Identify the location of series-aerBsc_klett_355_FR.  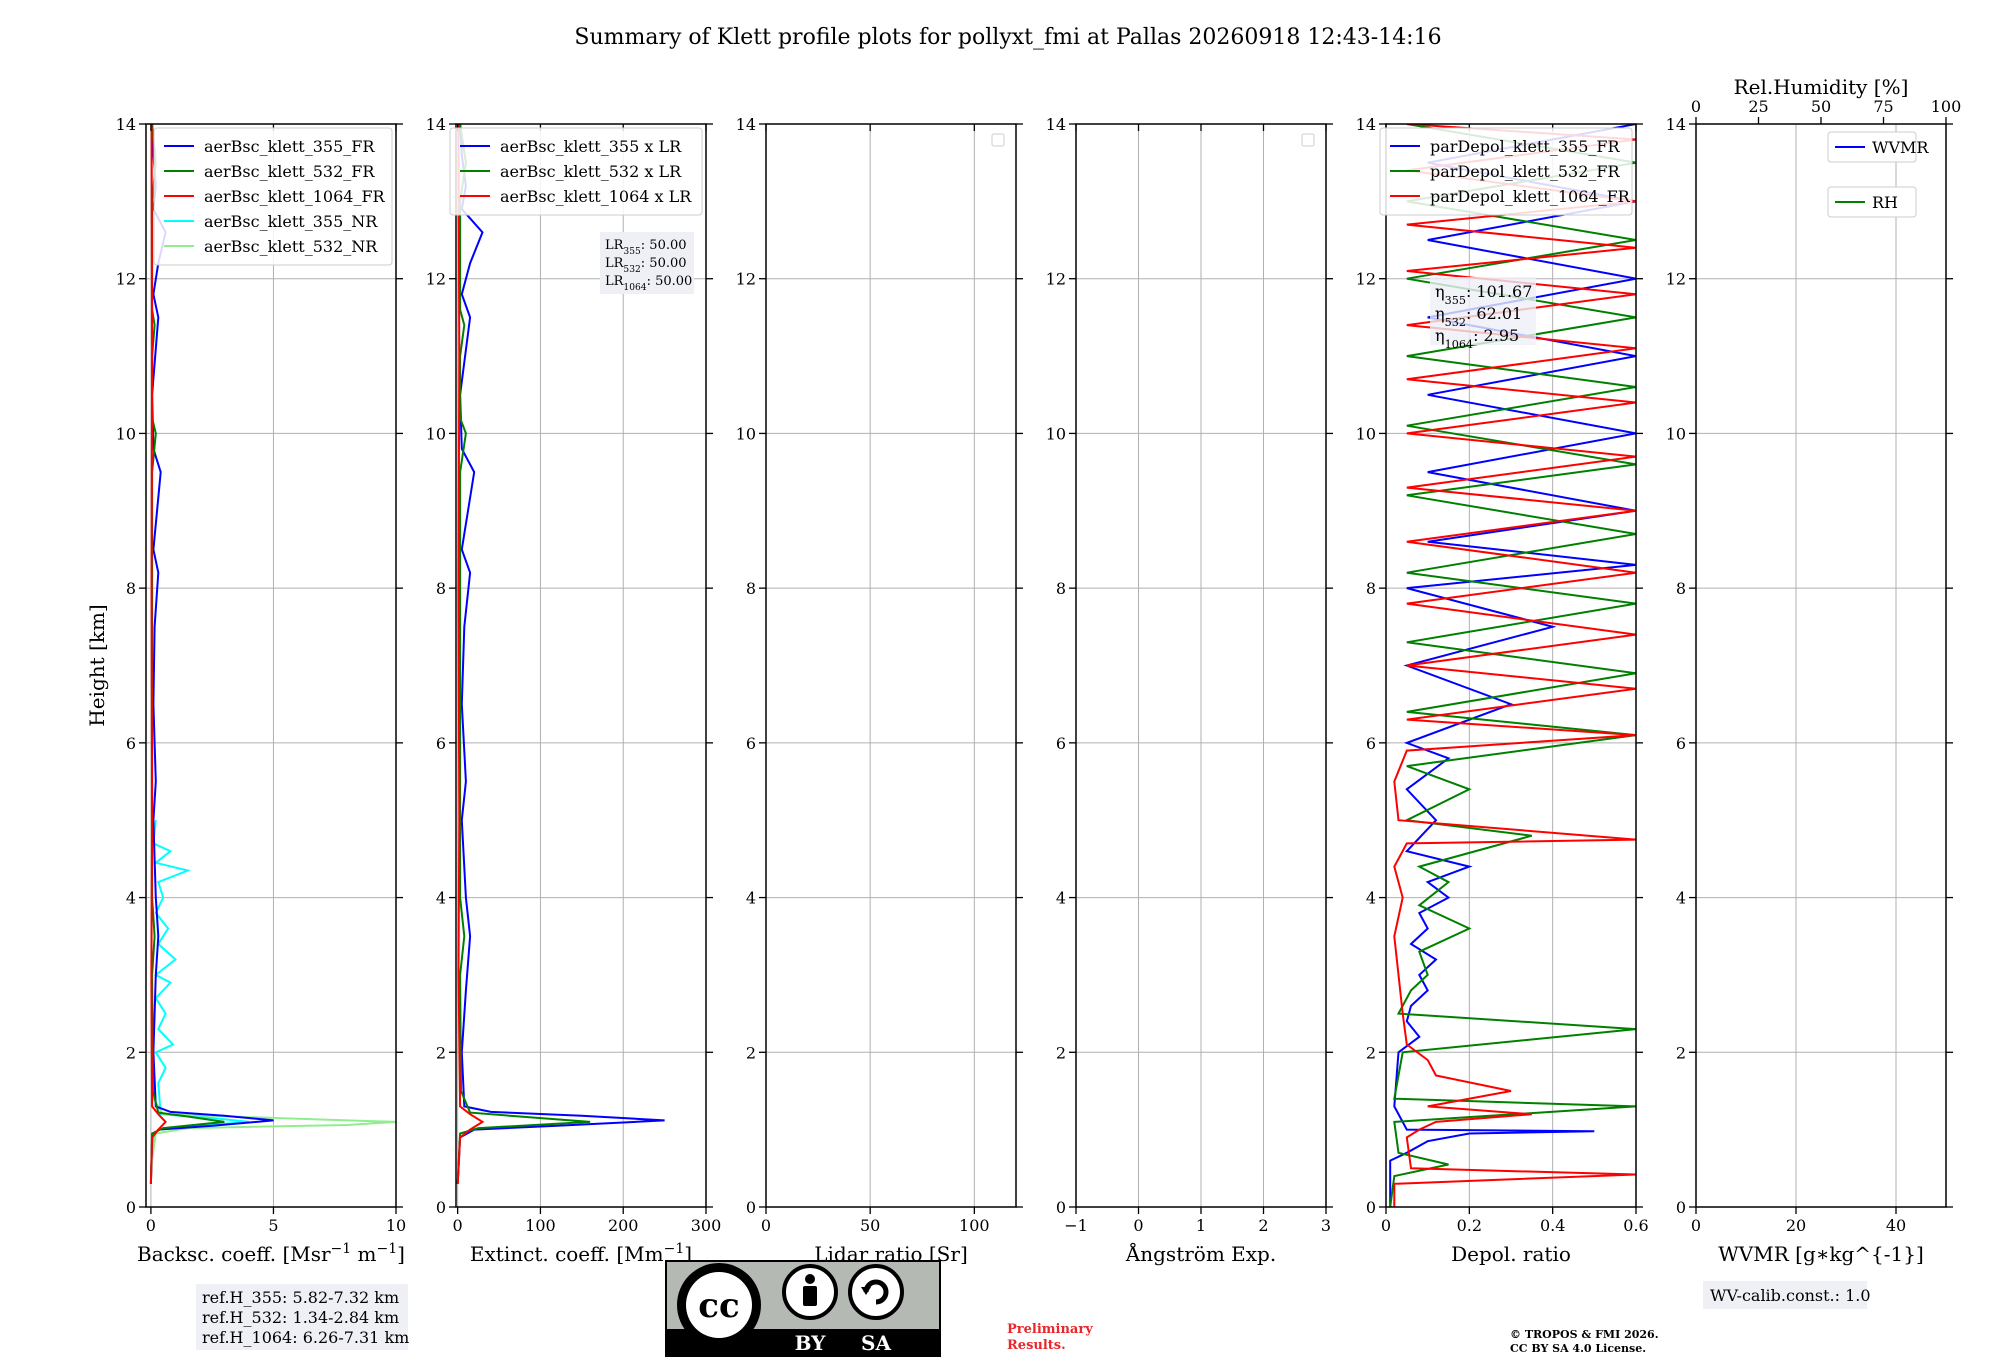
(211, 654).